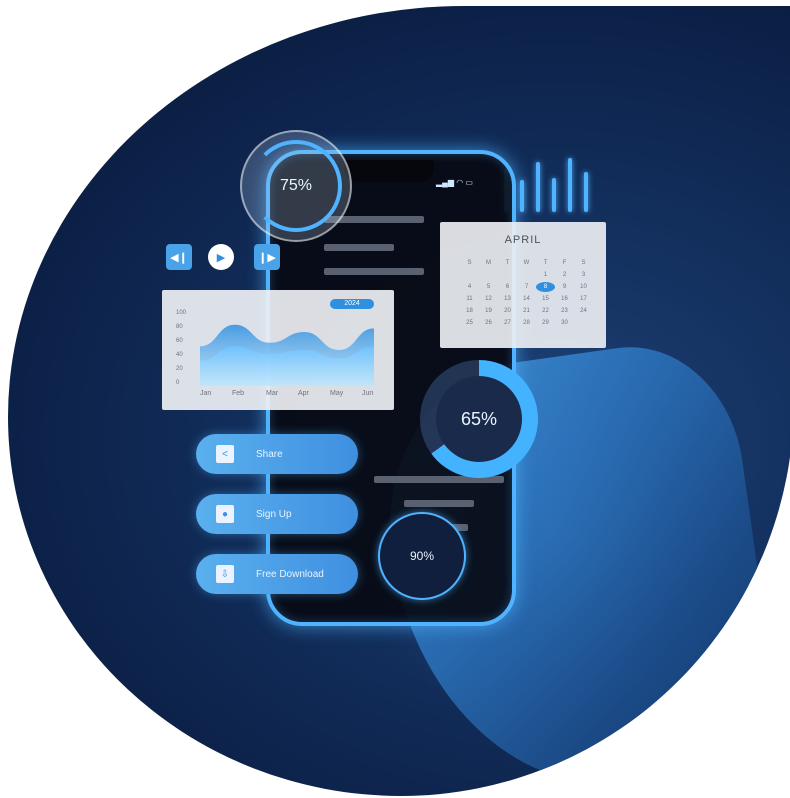 Image resolution: width=790 pixels, height=798 pixels. I want to click on calendar-day: 19, so click(488, 311).